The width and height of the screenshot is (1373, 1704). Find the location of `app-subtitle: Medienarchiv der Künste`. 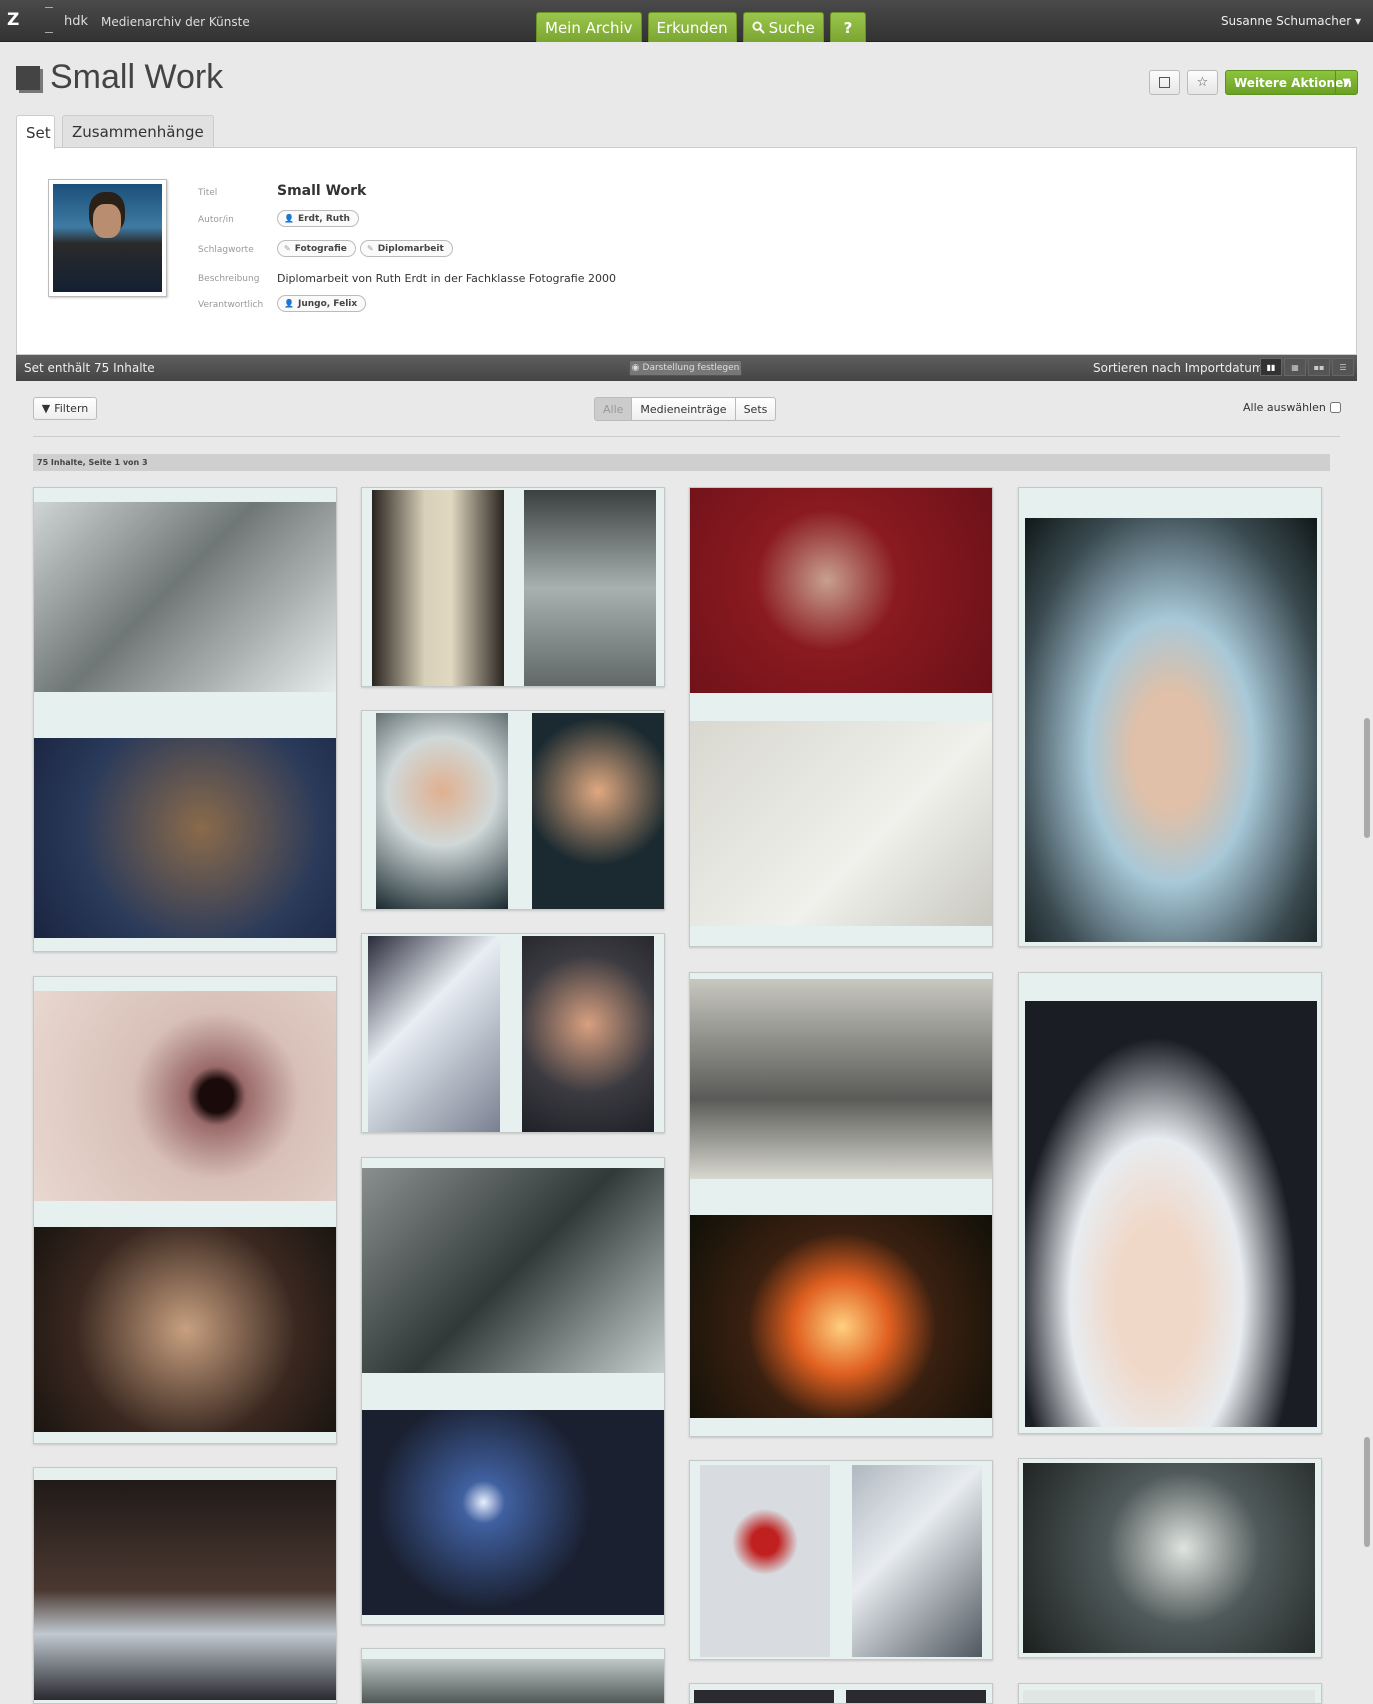

app-subtitle: Medienarchiv der Künste is located at coordinates (175, 22).